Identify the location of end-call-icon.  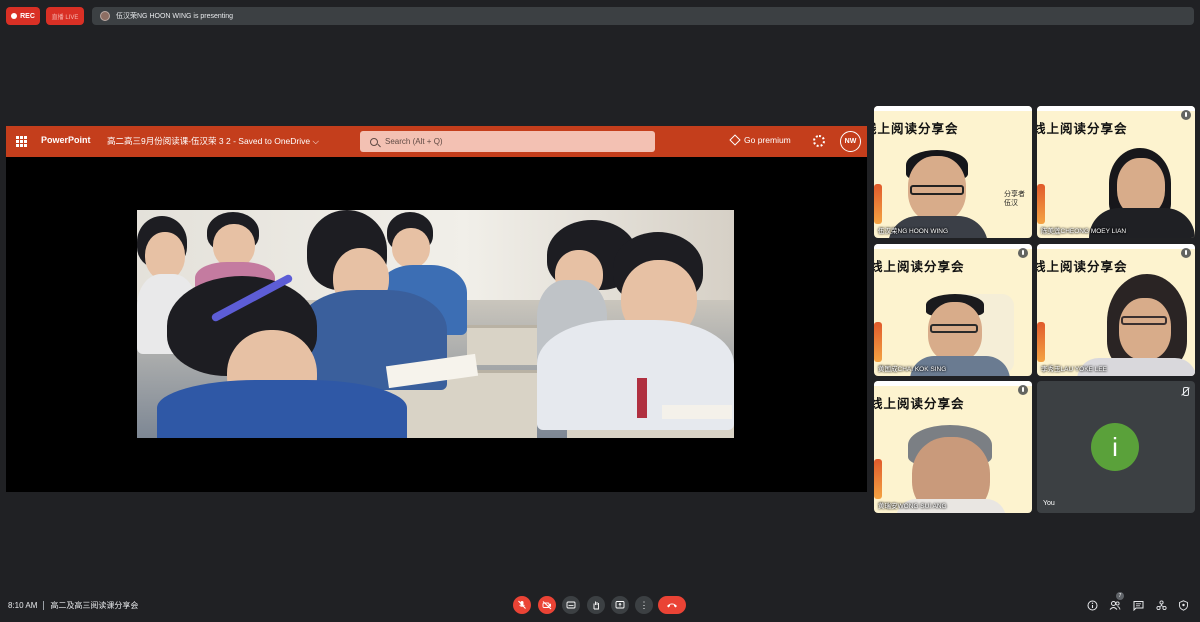
(672, 605).